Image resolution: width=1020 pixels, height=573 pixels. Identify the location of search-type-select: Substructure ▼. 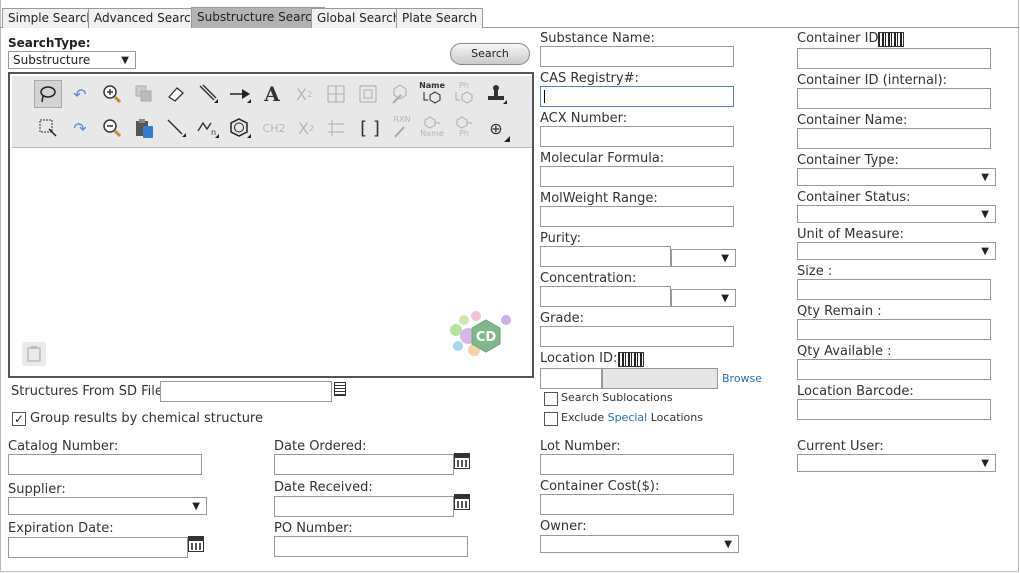
(72, 60).